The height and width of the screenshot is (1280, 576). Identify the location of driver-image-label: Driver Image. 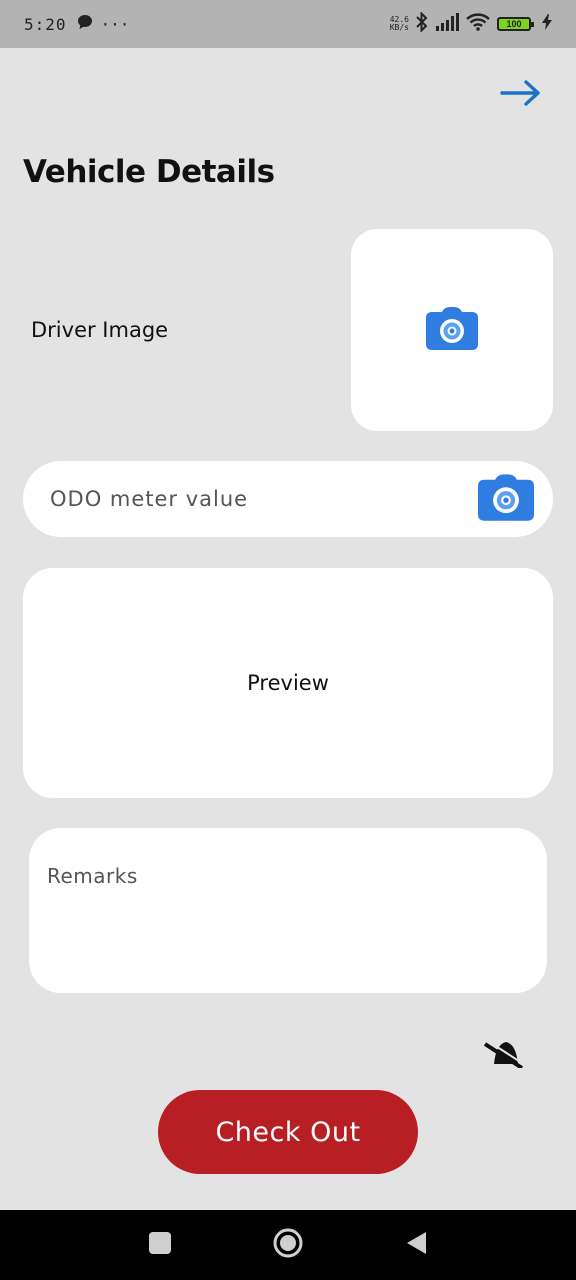
(100, 330).